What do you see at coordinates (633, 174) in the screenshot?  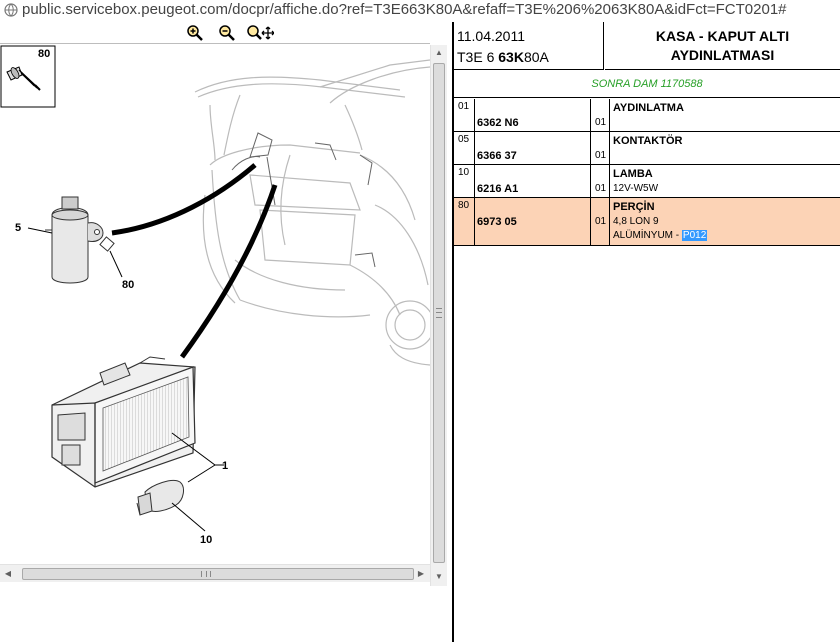 I see `part-name: LAMBA` at bounding box center [633, 174].